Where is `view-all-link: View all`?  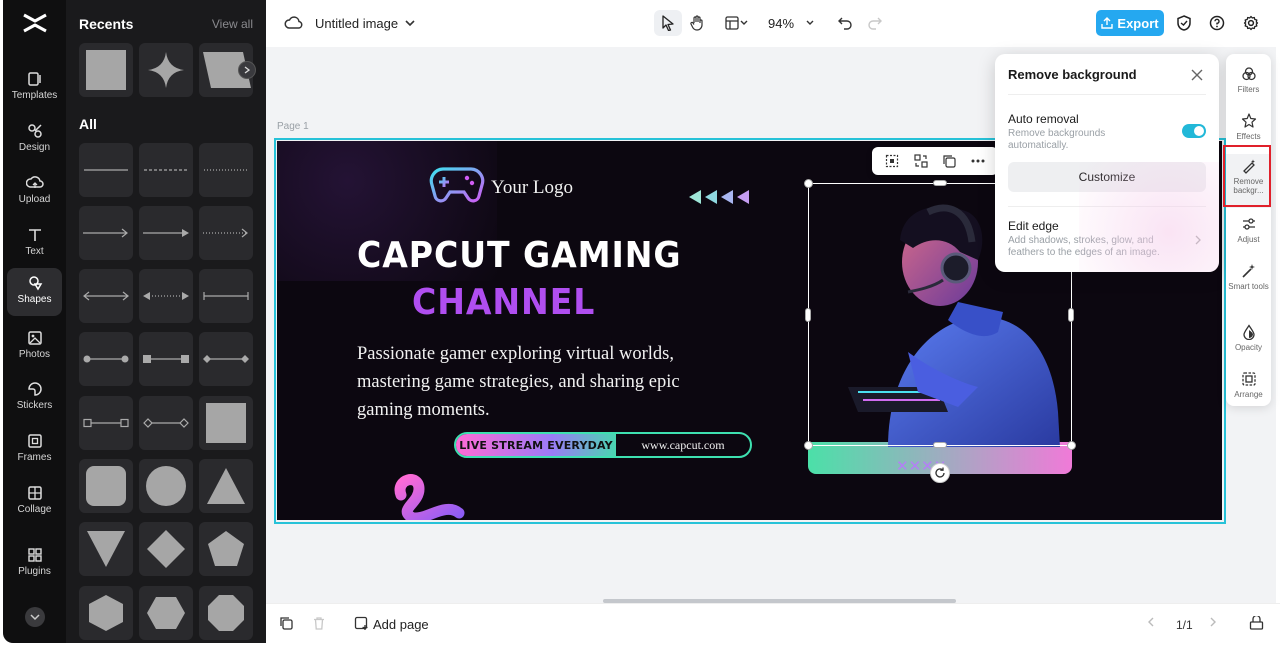 view-all-link: View all is located at coordinates (232, 24).